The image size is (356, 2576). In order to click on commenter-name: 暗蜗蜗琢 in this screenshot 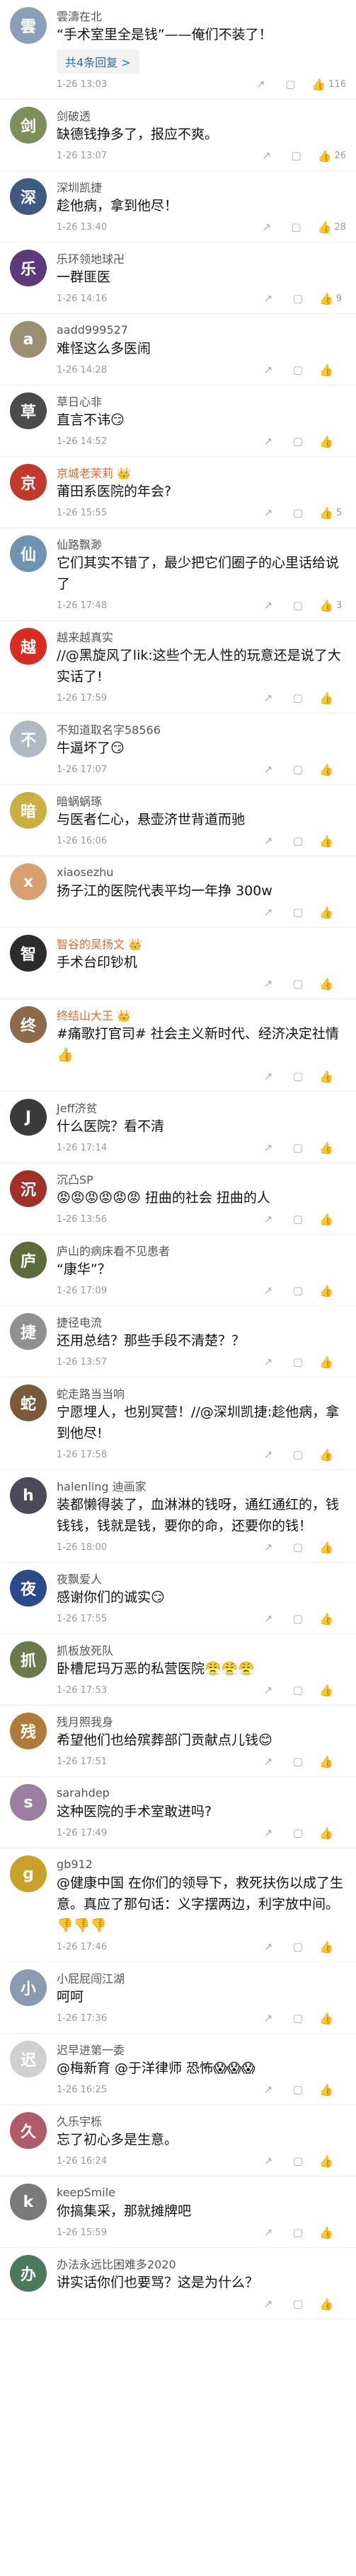, I will do `click(79, 800)`.